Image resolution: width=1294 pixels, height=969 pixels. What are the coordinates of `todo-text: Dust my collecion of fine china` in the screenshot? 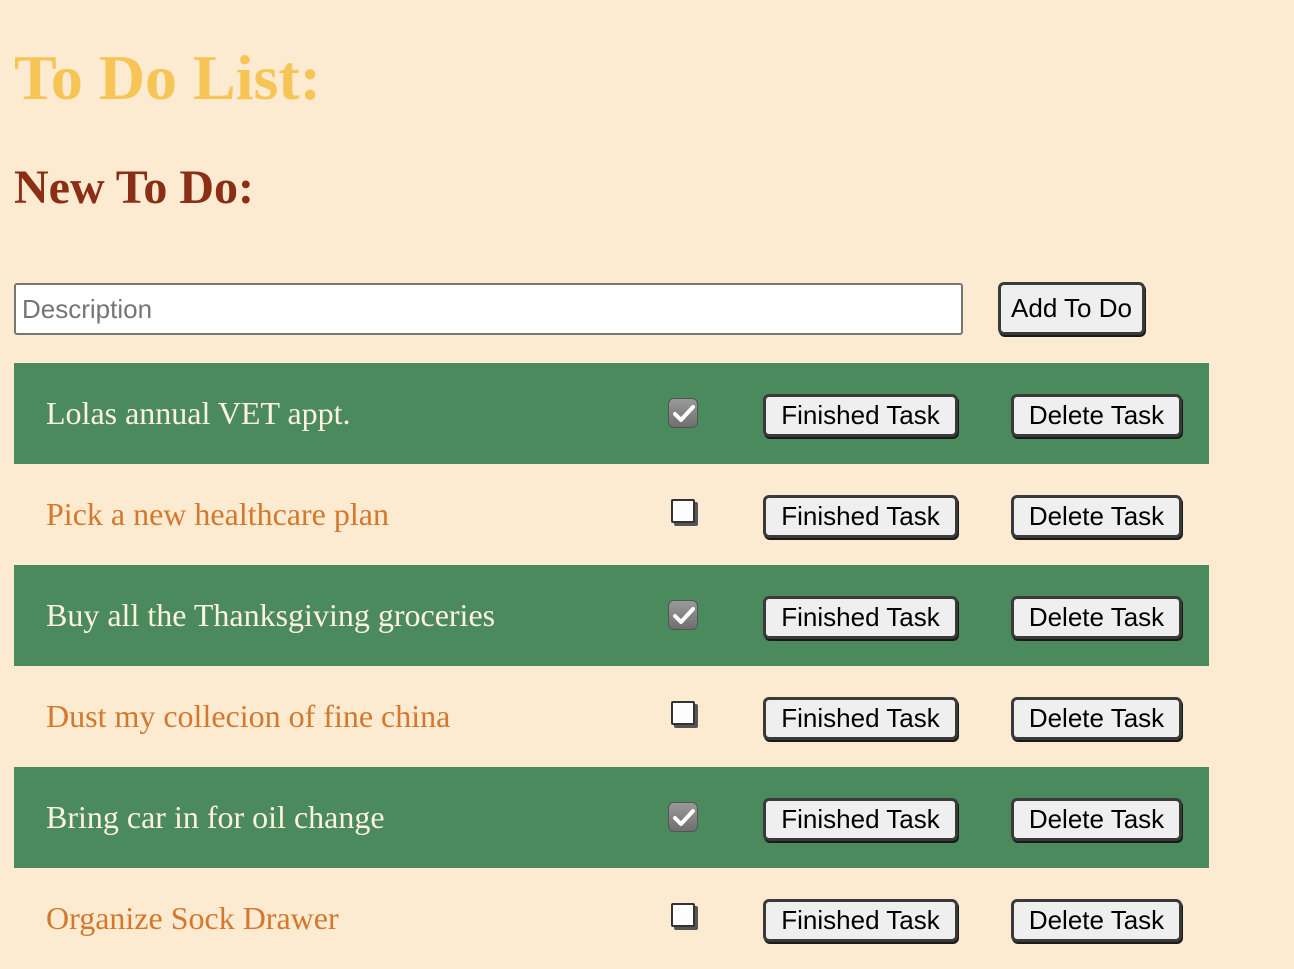 It's located at (248, 716).